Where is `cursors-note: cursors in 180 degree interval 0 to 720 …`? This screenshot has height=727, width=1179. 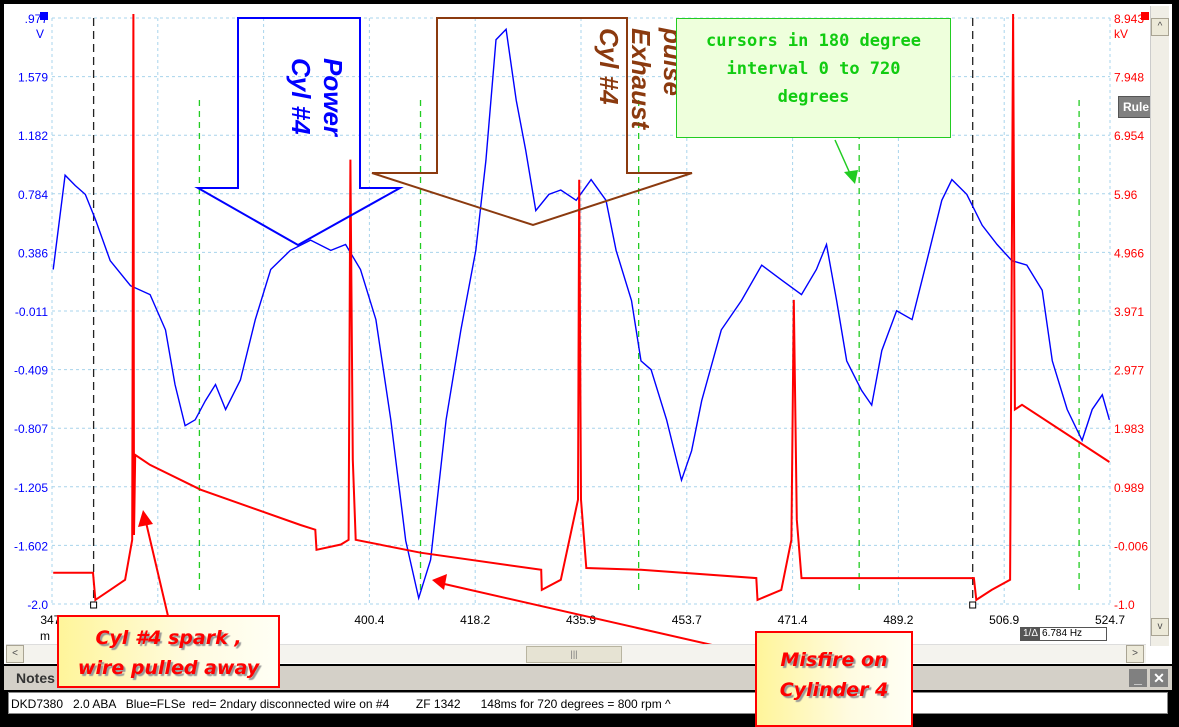 cursors-note: cursors in 180 degree interval 0 to 720 … is located at coordinates (813, 78).